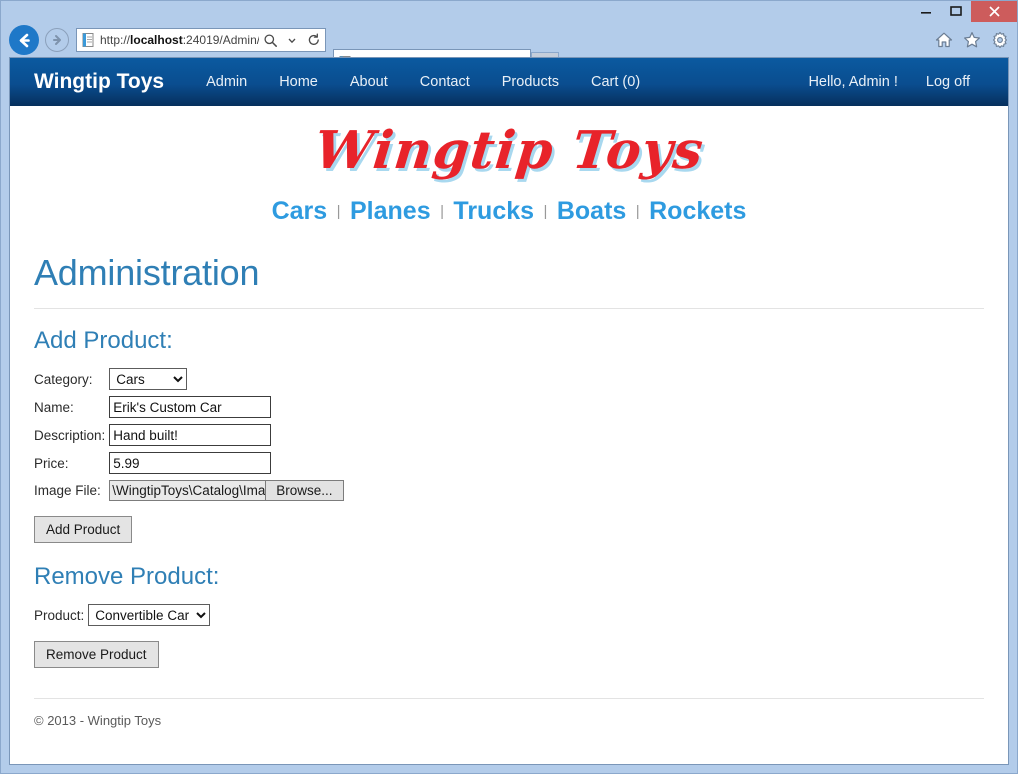  Describe the element at coordinates (54, 407) in the screenshot. I see `name-label: Name:` at that location.